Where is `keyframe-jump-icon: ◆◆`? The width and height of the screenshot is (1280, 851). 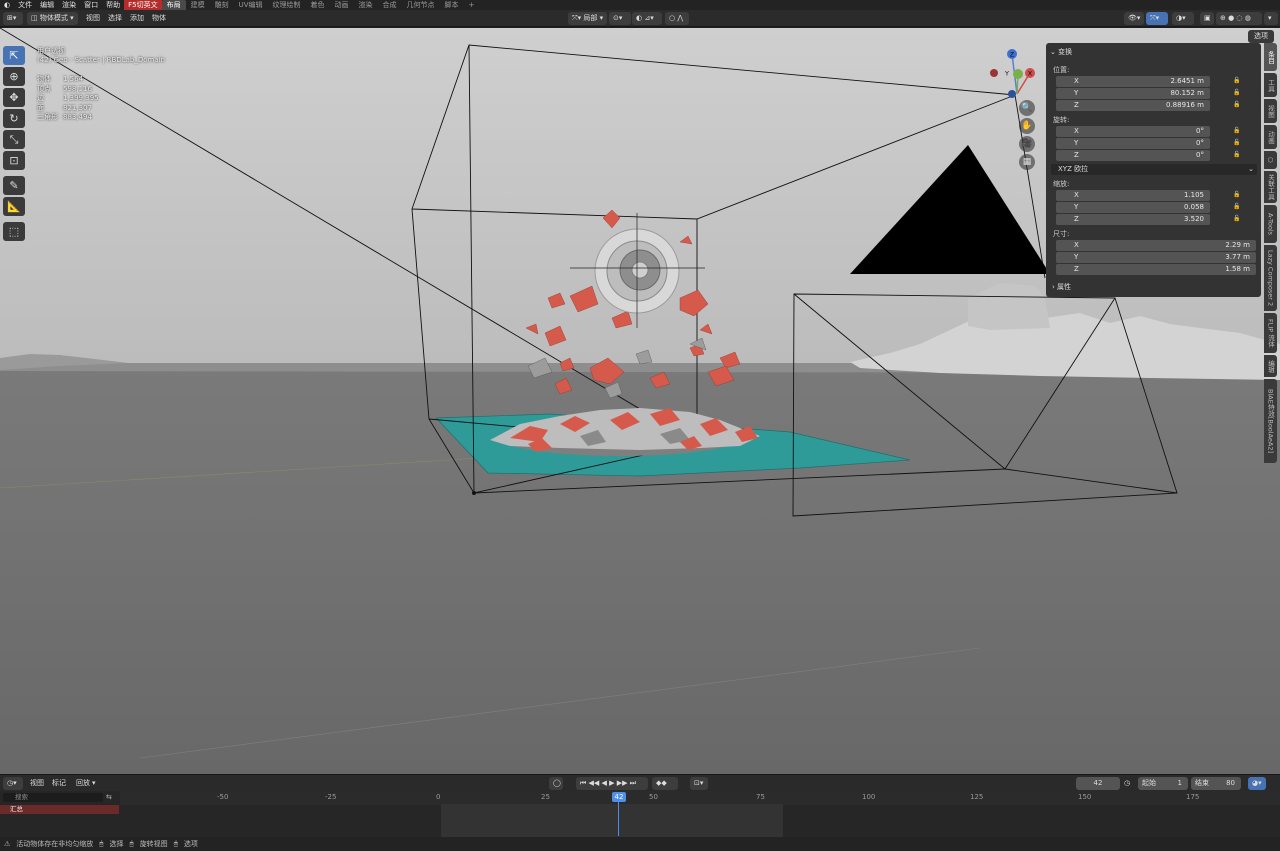
keyframe-jump-icon: ◆◆ is located at coordinates (665, 783).